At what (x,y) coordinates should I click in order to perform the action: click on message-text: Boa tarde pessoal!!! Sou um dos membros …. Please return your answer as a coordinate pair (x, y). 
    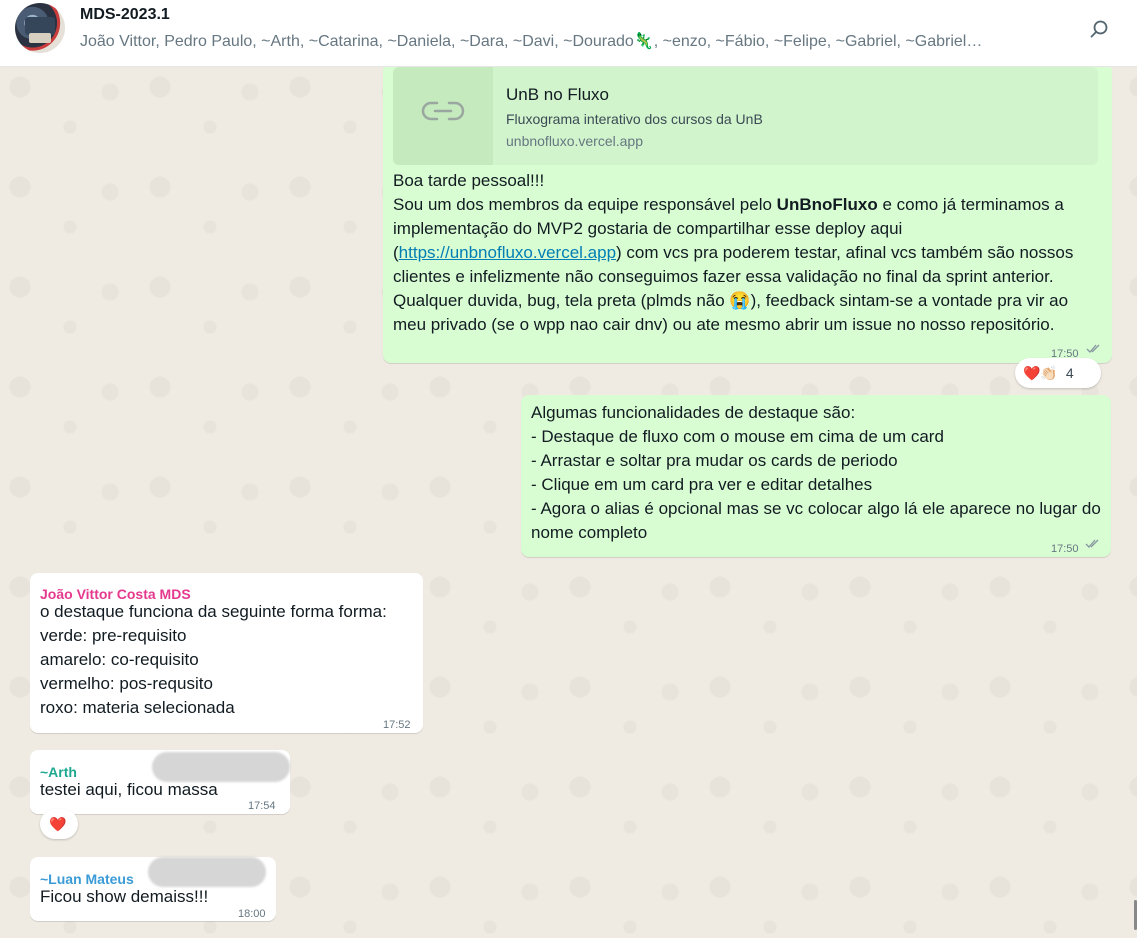
    Looking at the image, I should click on (743, 253).